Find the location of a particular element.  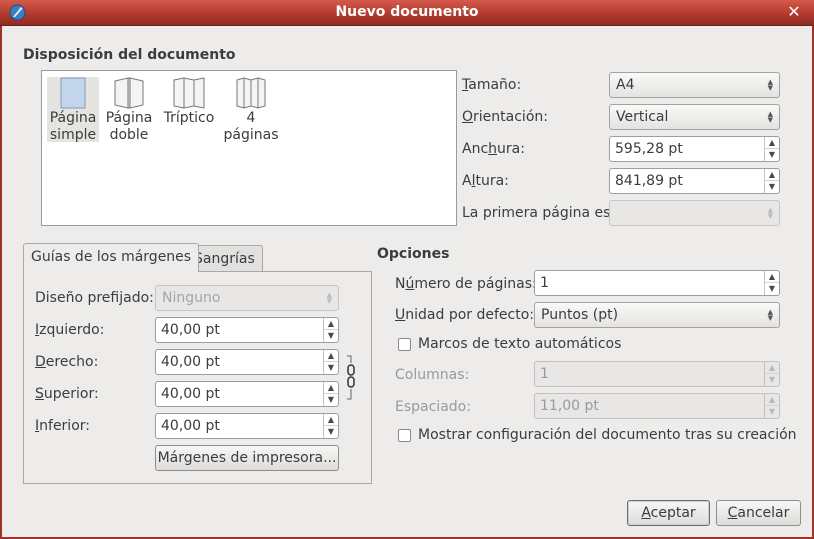

mnemonic: A is located at coordinates (646, 513).